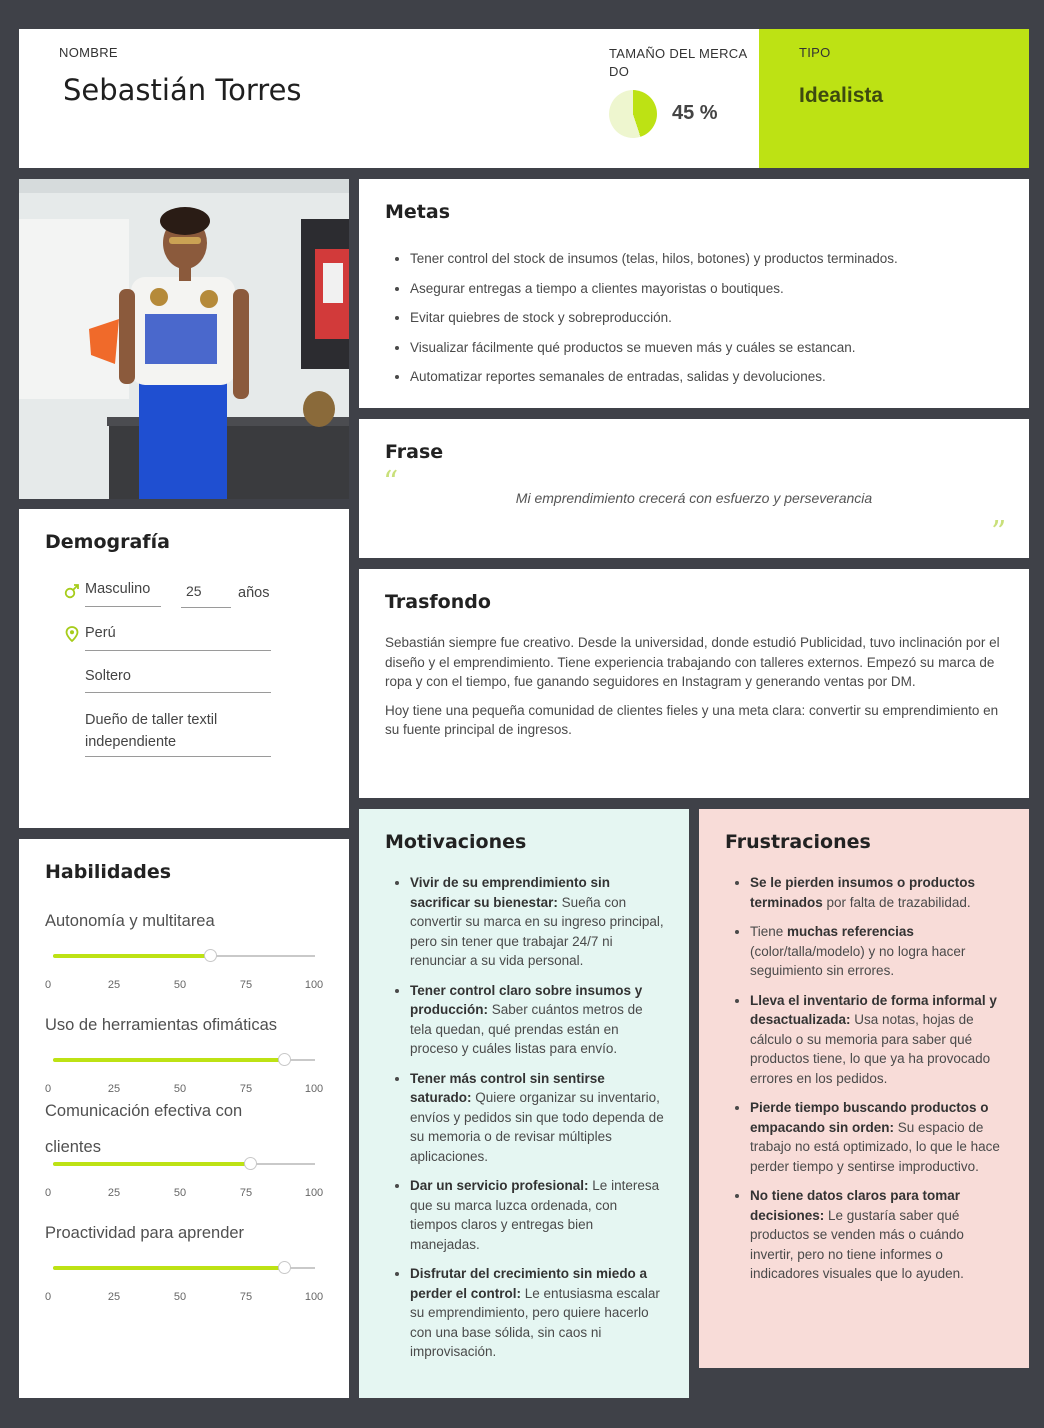 The width and height of the screenshot is (1044, 1428). Describe the element at coordinates (815, 52) in the screenshot. I see `type-caption: TIPO` at that location.